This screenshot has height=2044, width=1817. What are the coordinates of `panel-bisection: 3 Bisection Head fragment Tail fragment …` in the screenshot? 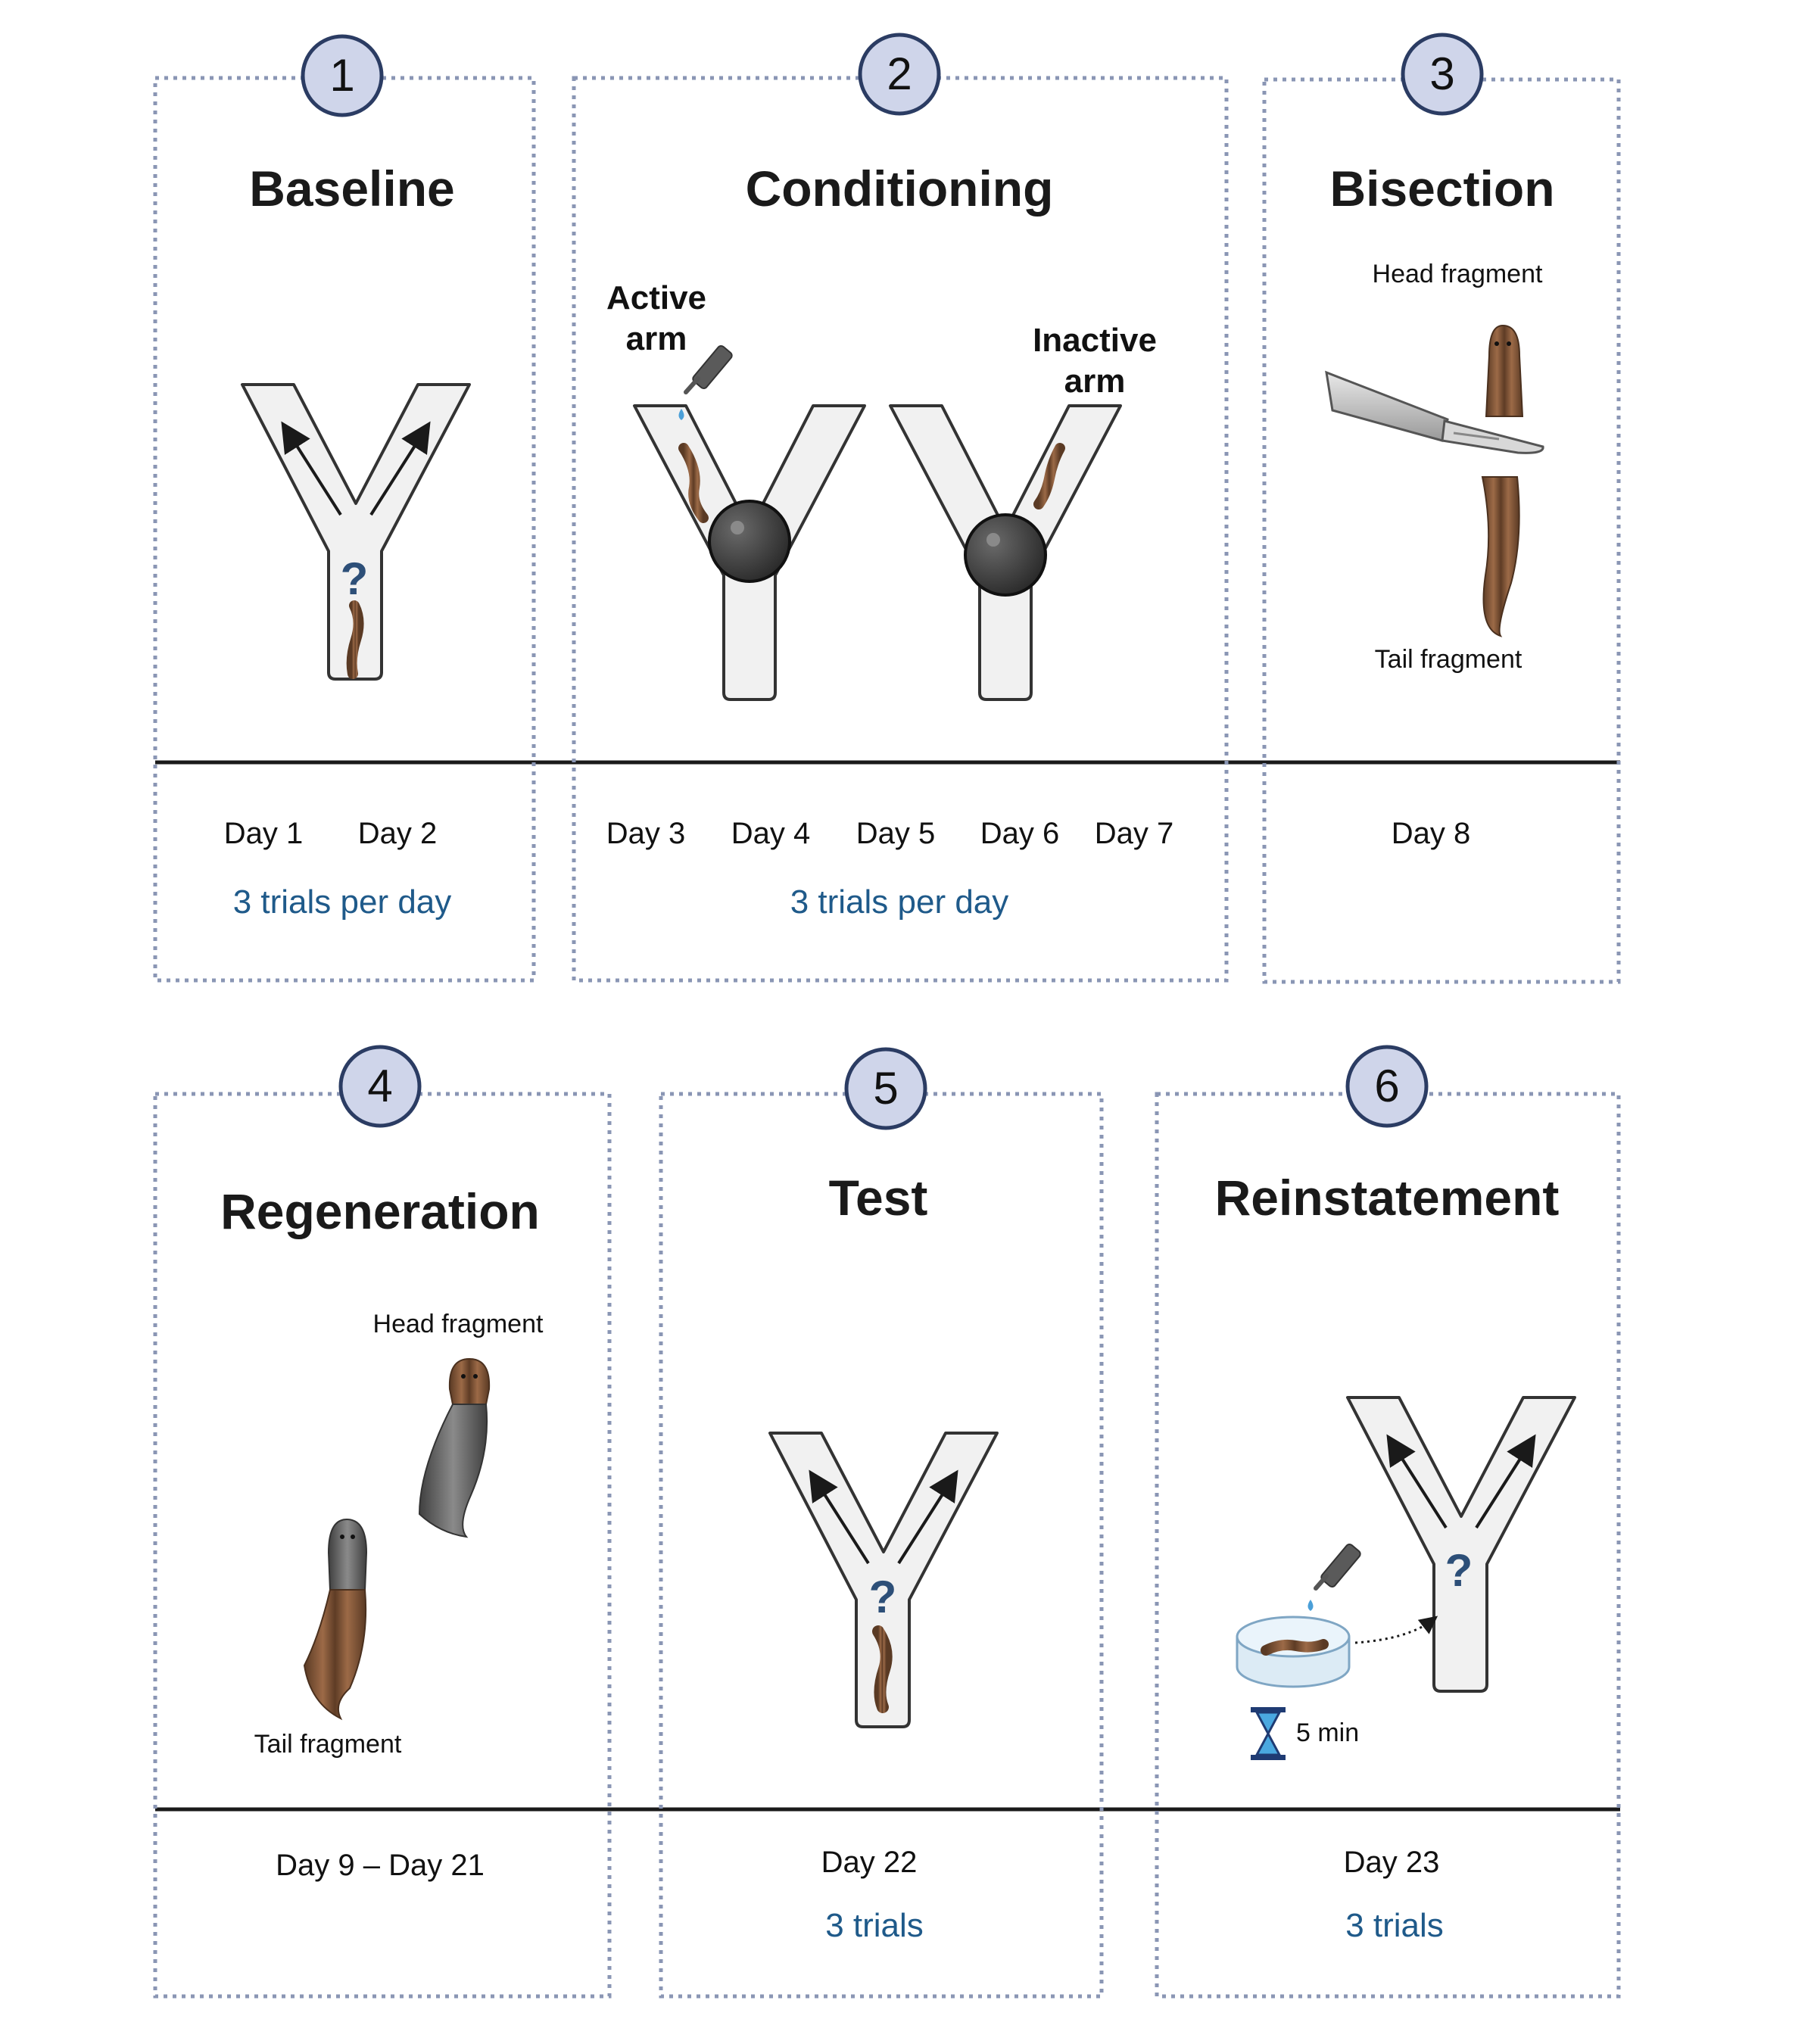 It's located at (1441, 508).